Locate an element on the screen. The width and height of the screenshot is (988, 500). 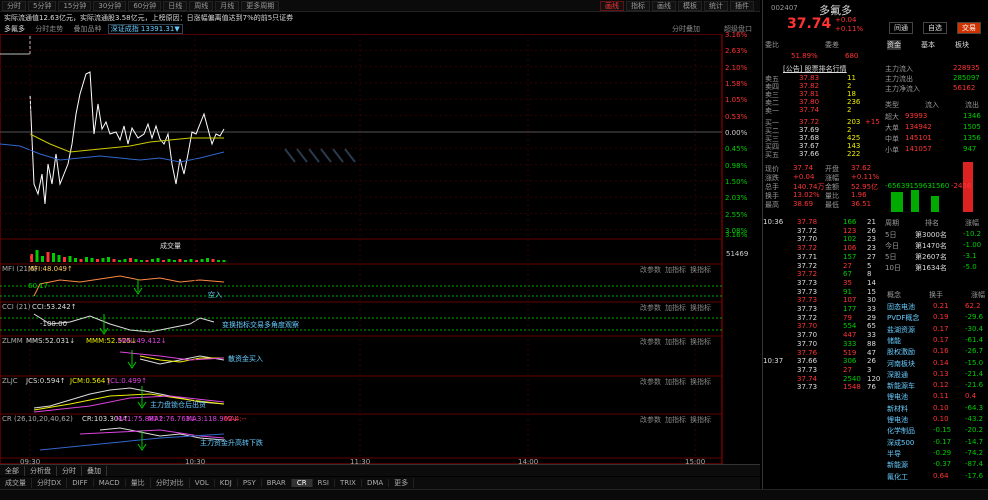
overlay-toggle: 分时叠加 is located at coordinates (686, 29).